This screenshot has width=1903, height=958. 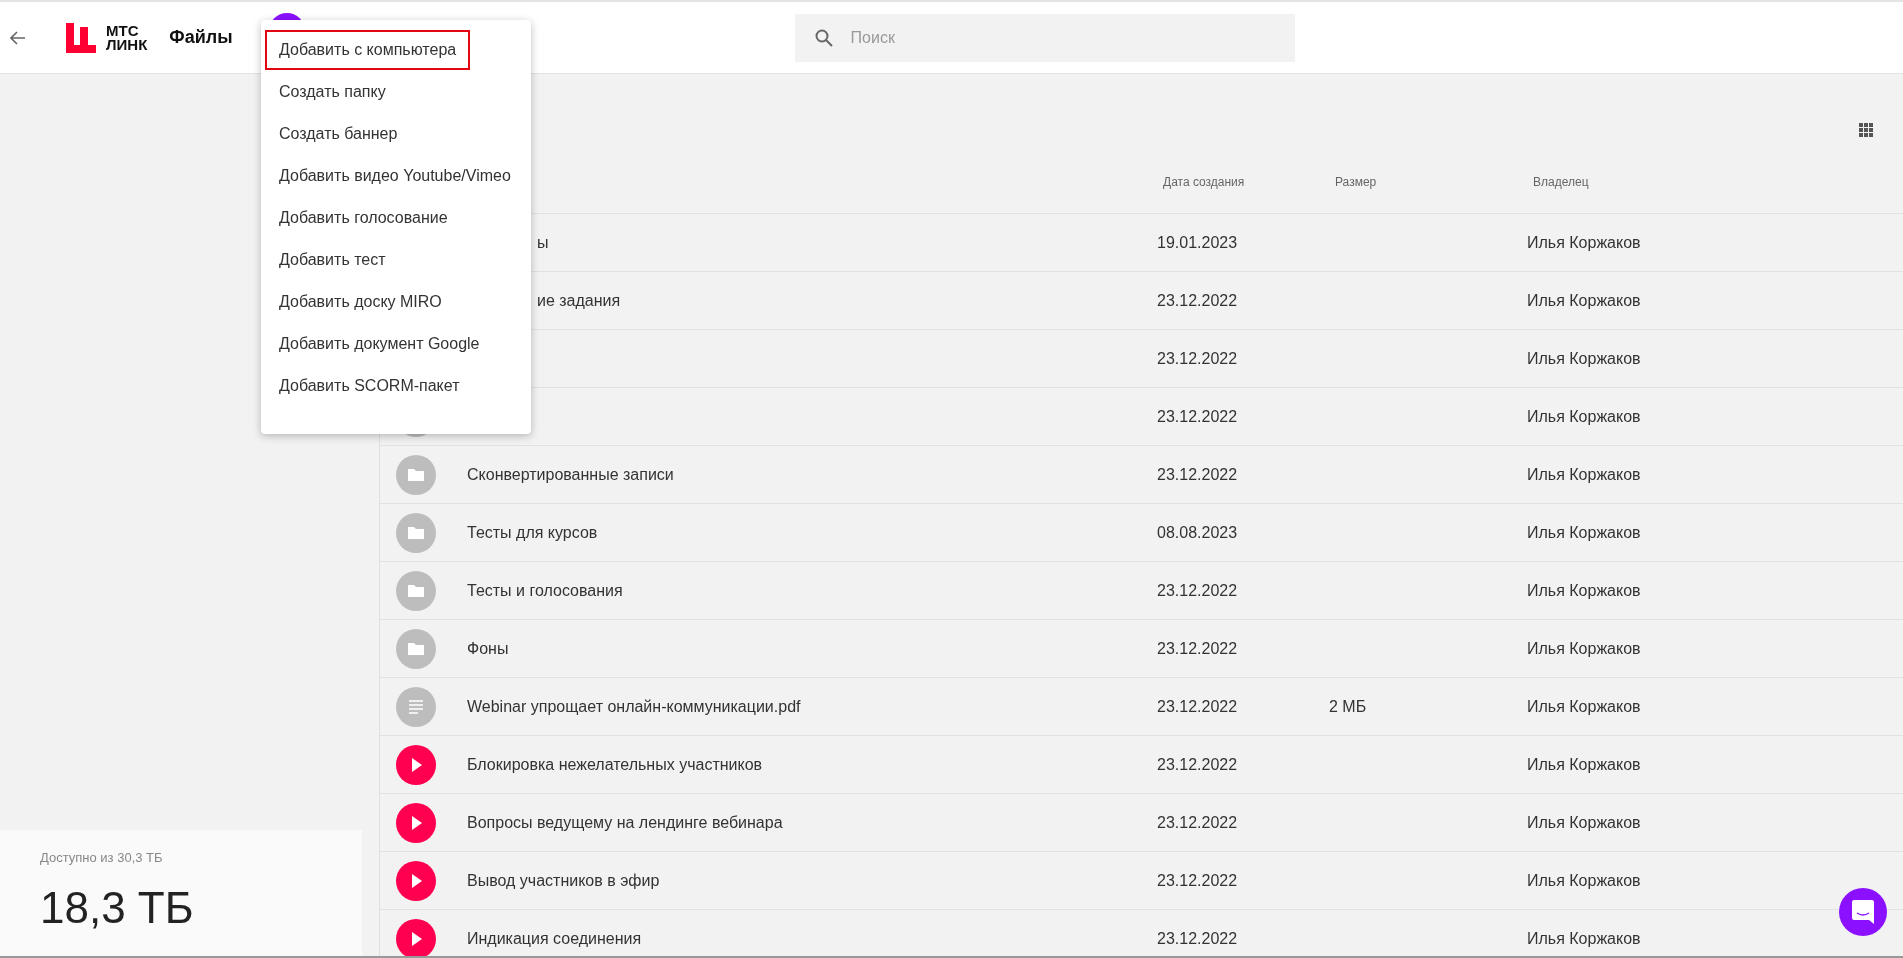 What do you see at coordinates (543, 242) in the screenshot?
I see `file-name: ы` at bounding box center [543, 242].